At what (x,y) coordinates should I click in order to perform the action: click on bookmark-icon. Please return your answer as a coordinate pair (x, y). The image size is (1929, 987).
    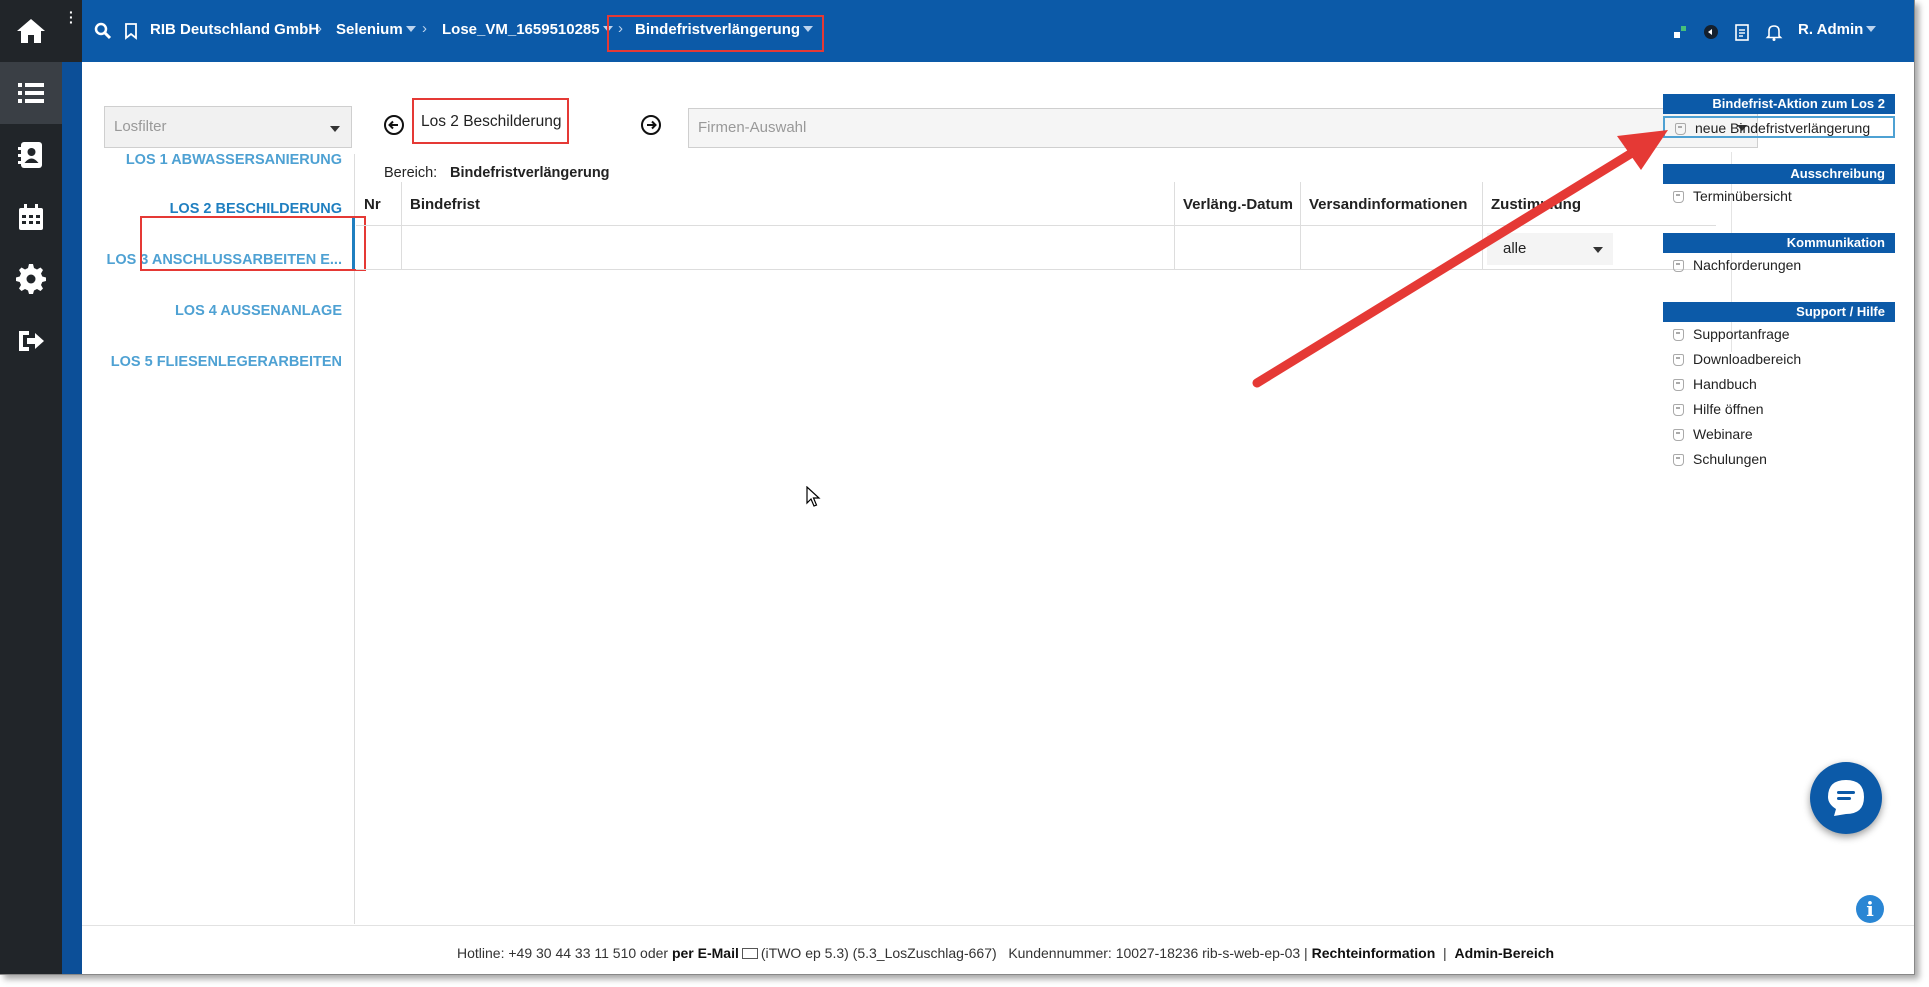
    Looking at the image, I should click on (131, 31).